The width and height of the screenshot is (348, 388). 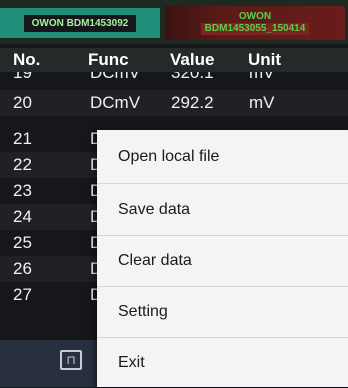 I want to click on column-header-unit: Unit, so click(x=265, y=59).